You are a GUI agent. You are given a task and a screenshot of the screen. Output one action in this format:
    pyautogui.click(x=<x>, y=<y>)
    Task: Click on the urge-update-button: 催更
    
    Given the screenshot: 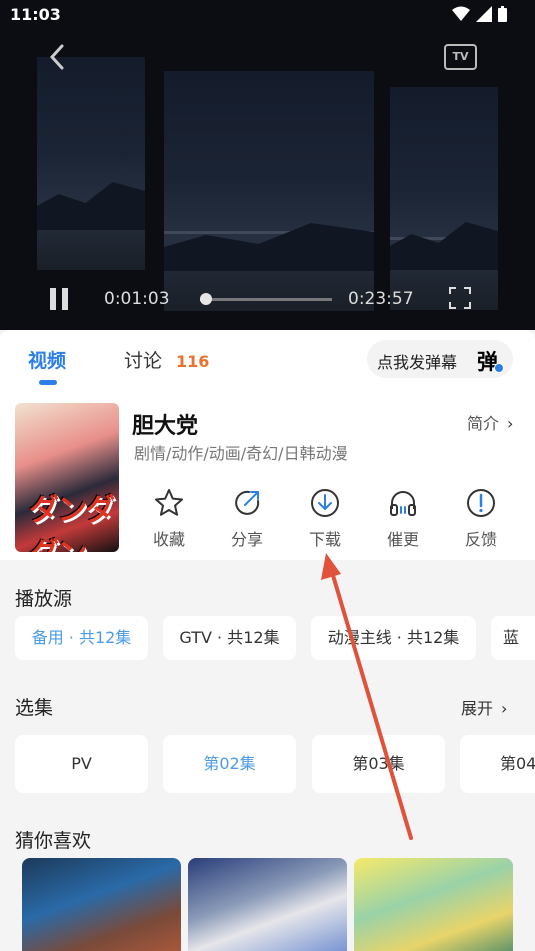 What is the action you would take?
    pyautogui.click(x=403, y=518)
    